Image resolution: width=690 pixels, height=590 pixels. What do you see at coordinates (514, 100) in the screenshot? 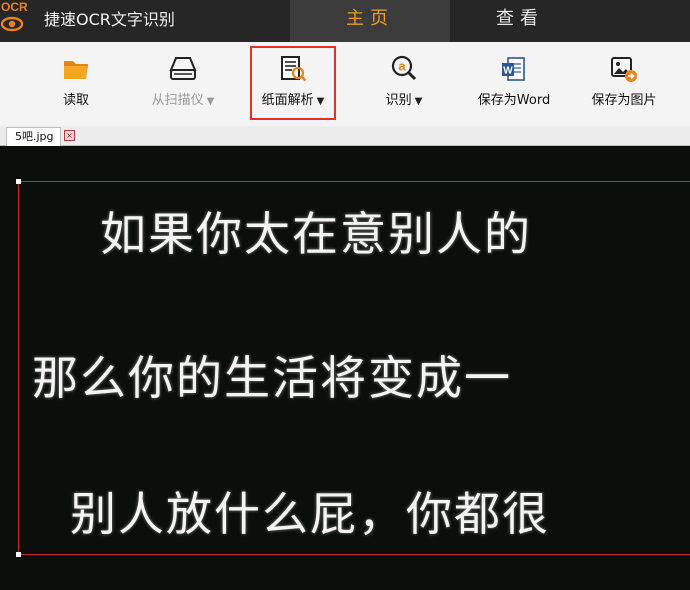
I see `save-word-label: 保存为Word` at bounding box center [514, 100].